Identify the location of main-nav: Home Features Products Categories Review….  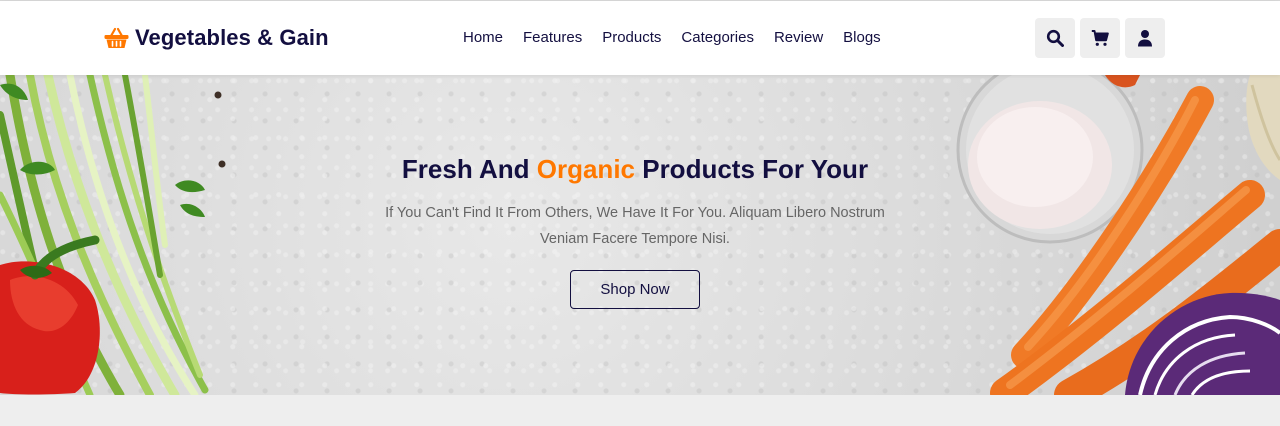
(672, 38).